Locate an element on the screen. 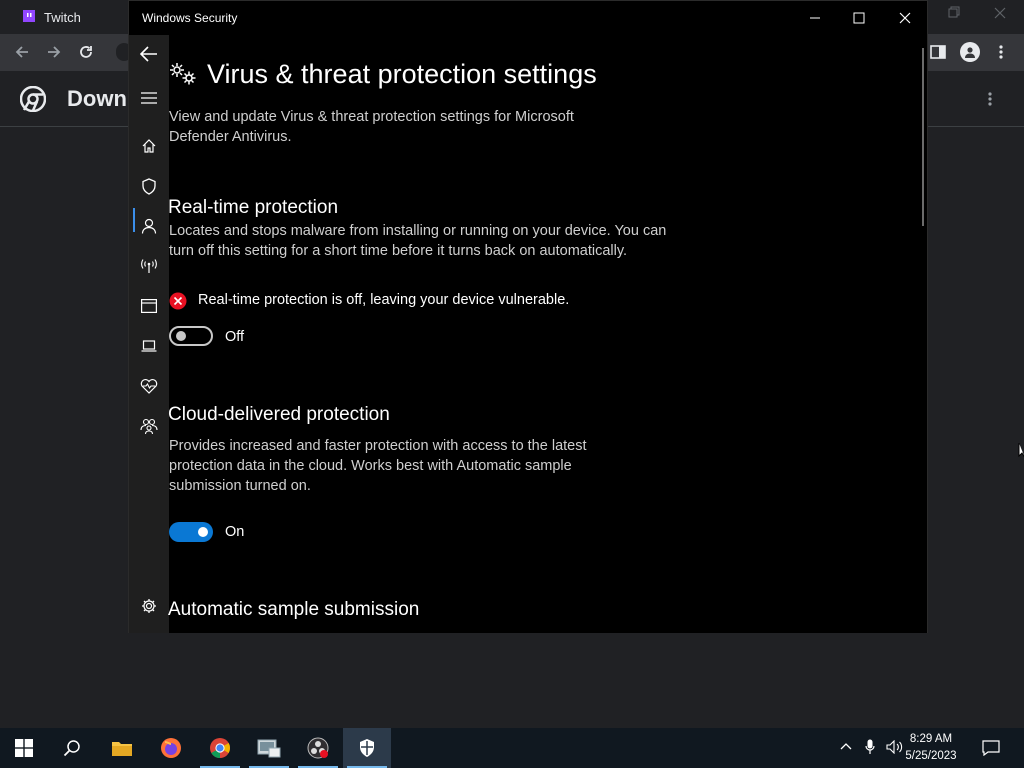 This screenshot has width=1024, height=768. chrome-menu-icon is located at coordinates (1001, 52).